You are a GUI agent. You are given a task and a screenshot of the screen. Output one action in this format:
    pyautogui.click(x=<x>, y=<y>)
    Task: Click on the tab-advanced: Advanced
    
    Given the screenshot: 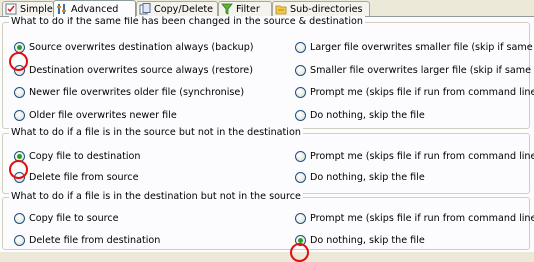 What is the action you would take?
    pyautogui.click(x=94, y=8)
    